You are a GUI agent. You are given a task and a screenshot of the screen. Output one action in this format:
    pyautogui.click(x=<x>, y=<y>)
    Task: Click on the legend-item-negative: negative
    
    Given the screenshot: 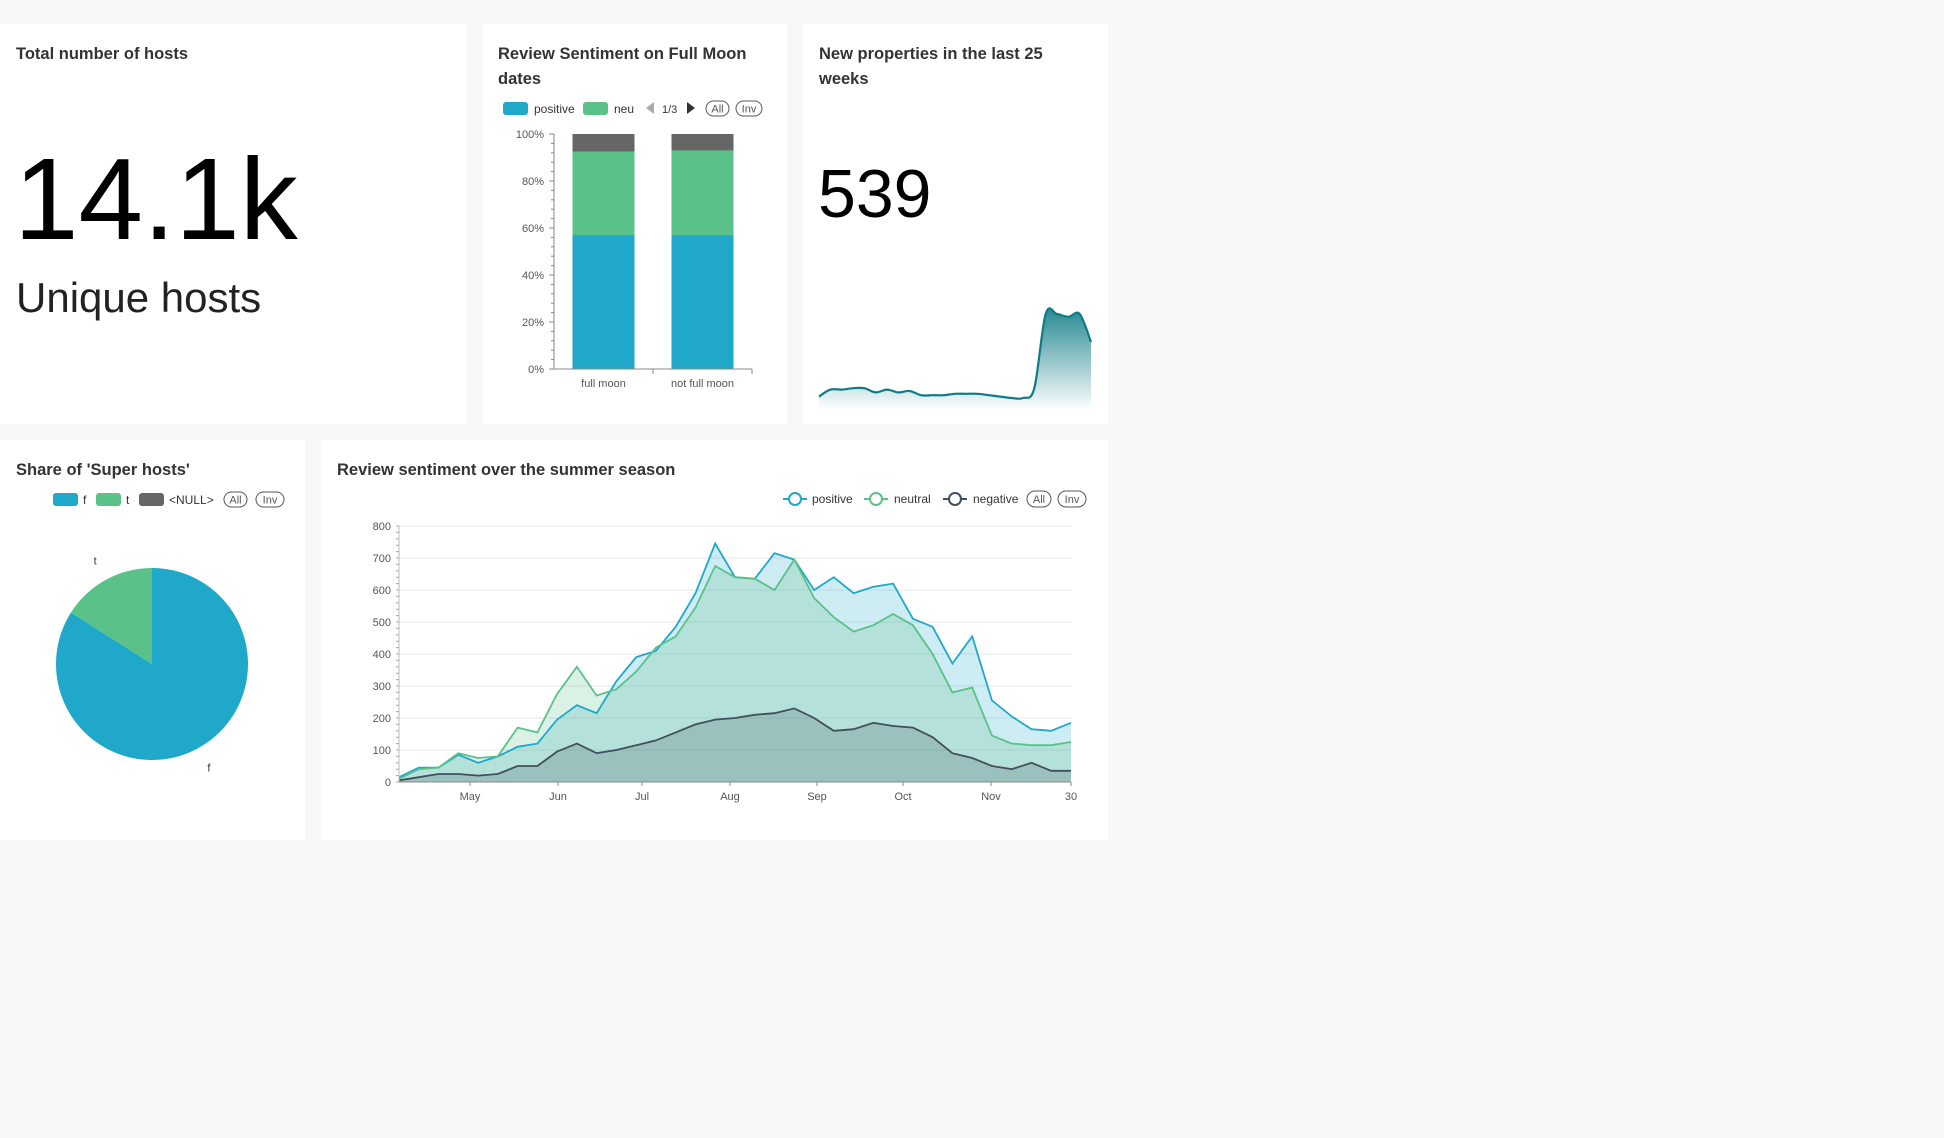 What is the action you would take?
    pyautogui.click(x=981, y=499)
    